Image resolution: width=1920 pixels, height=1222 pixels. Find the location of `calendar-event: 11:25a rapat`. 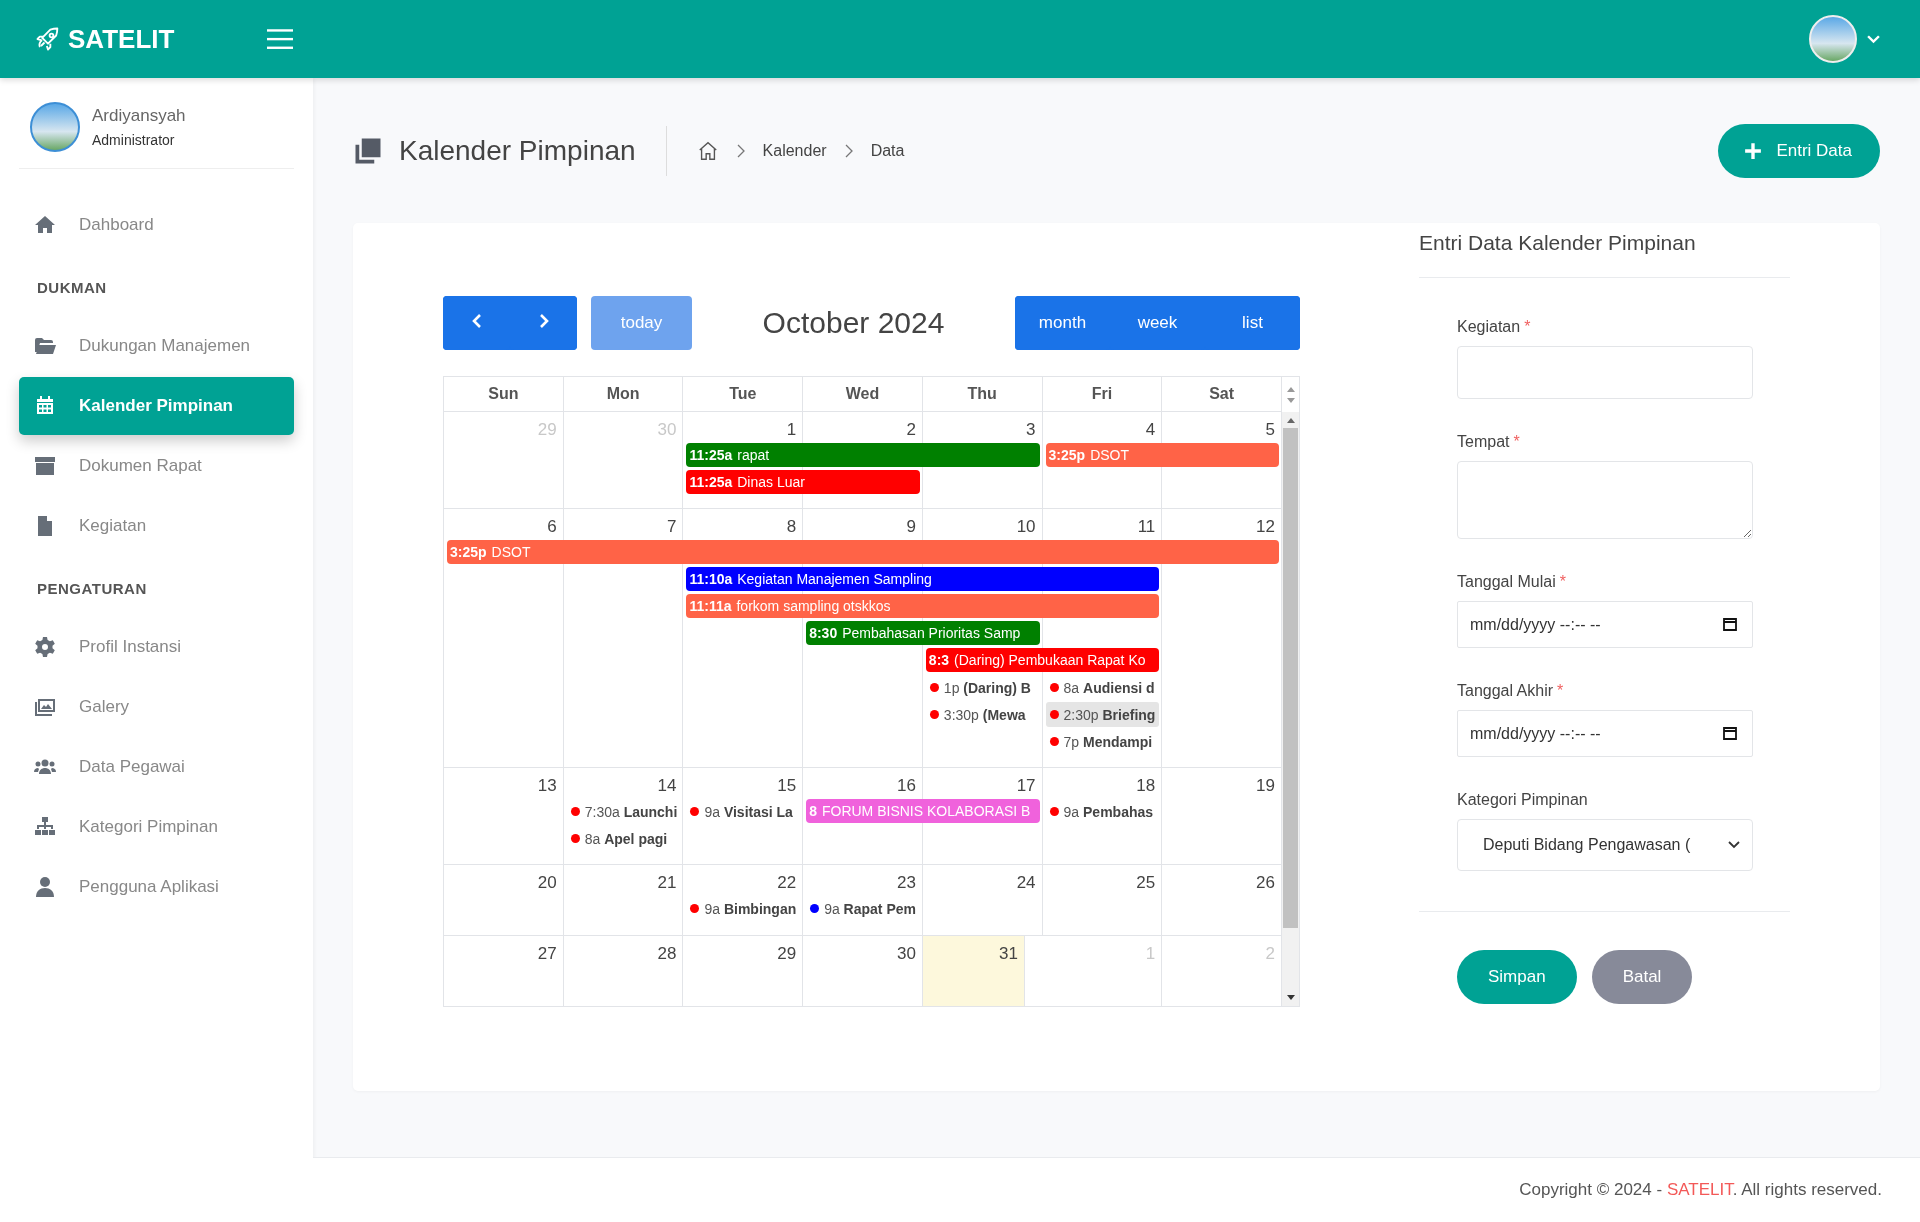

calendar-event: 11:25a rapat is located at coordinates (863, 455).